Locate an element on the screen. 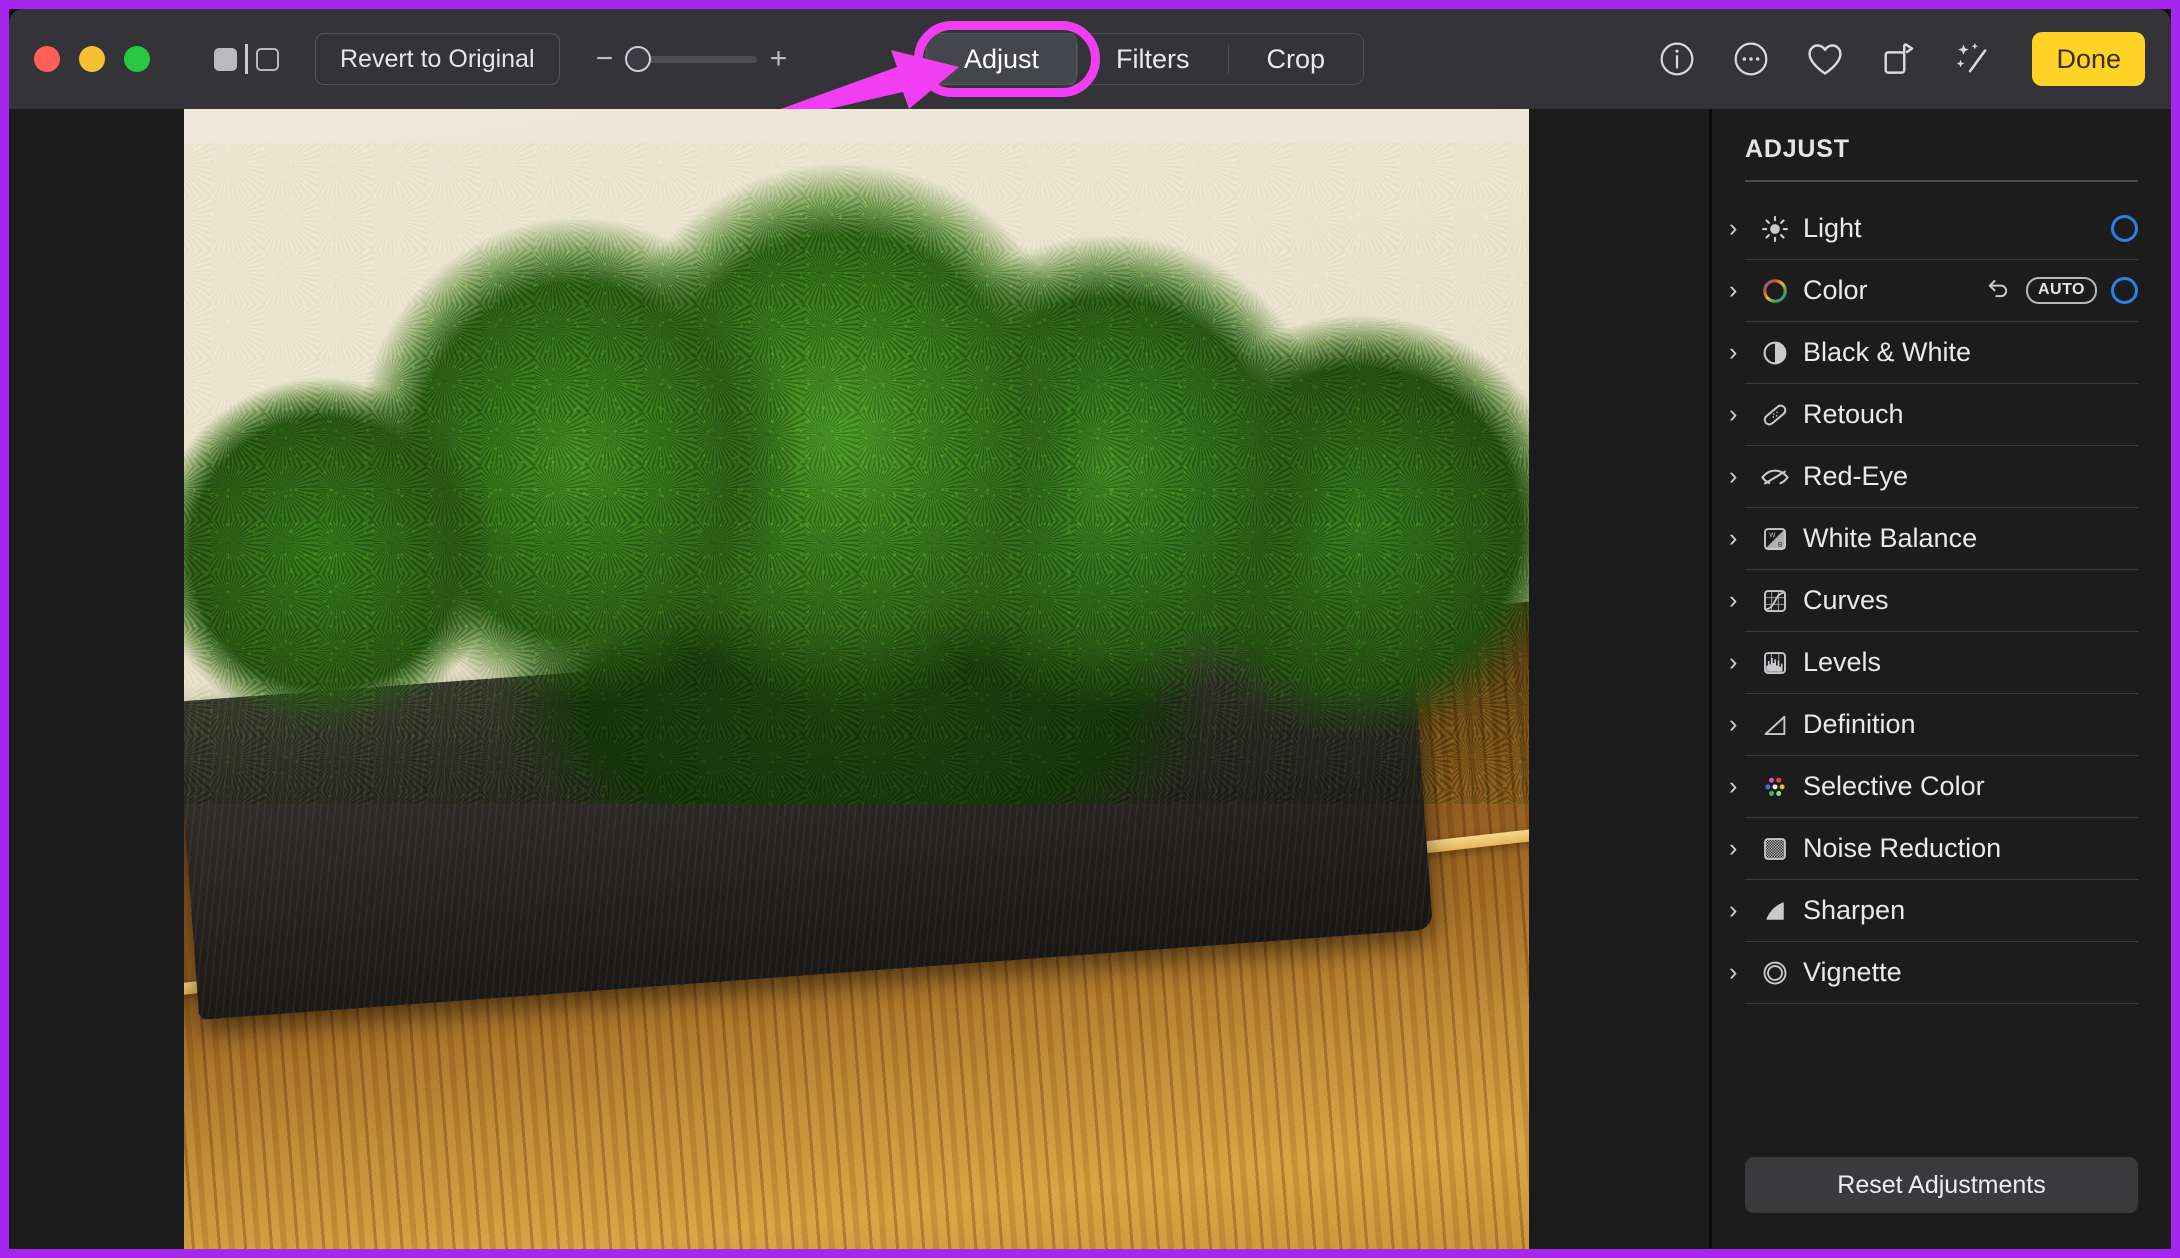 The image size is (2180, 1258). sidebar-item-black-and-white: › Black & White is located at coordinates (1933, 353).